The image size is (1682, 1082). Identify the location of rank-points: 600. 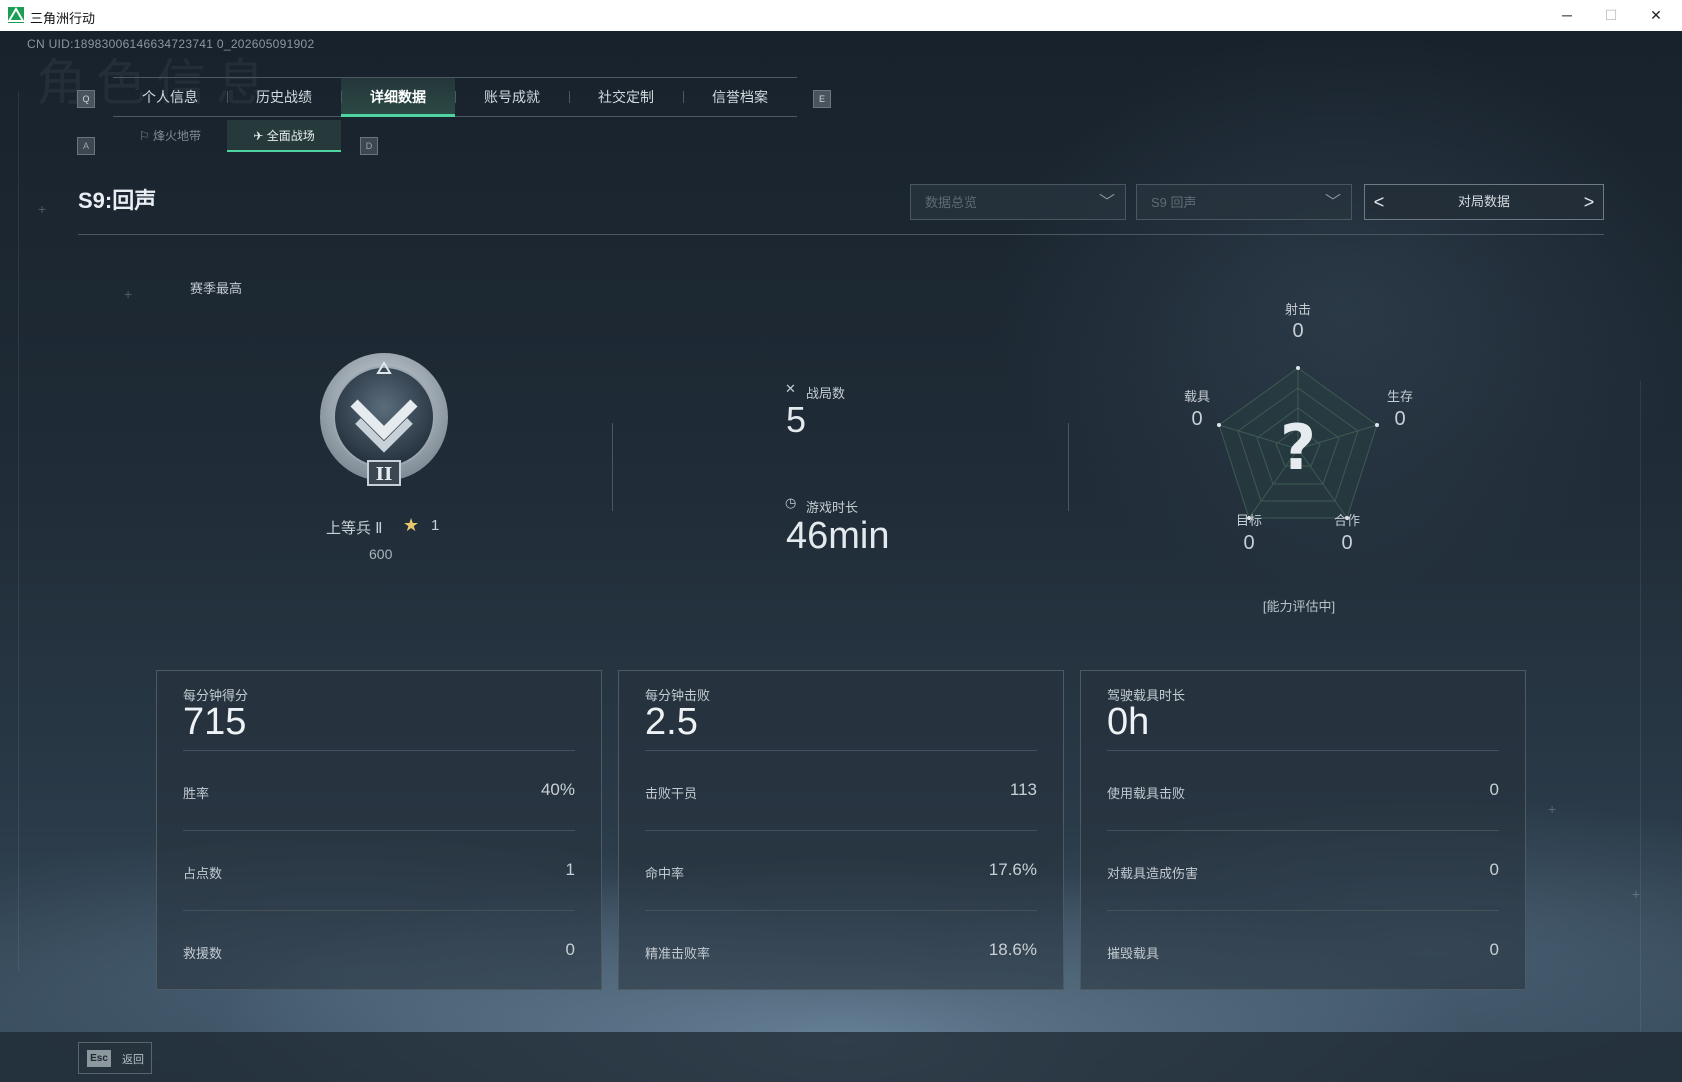
(381, 554).